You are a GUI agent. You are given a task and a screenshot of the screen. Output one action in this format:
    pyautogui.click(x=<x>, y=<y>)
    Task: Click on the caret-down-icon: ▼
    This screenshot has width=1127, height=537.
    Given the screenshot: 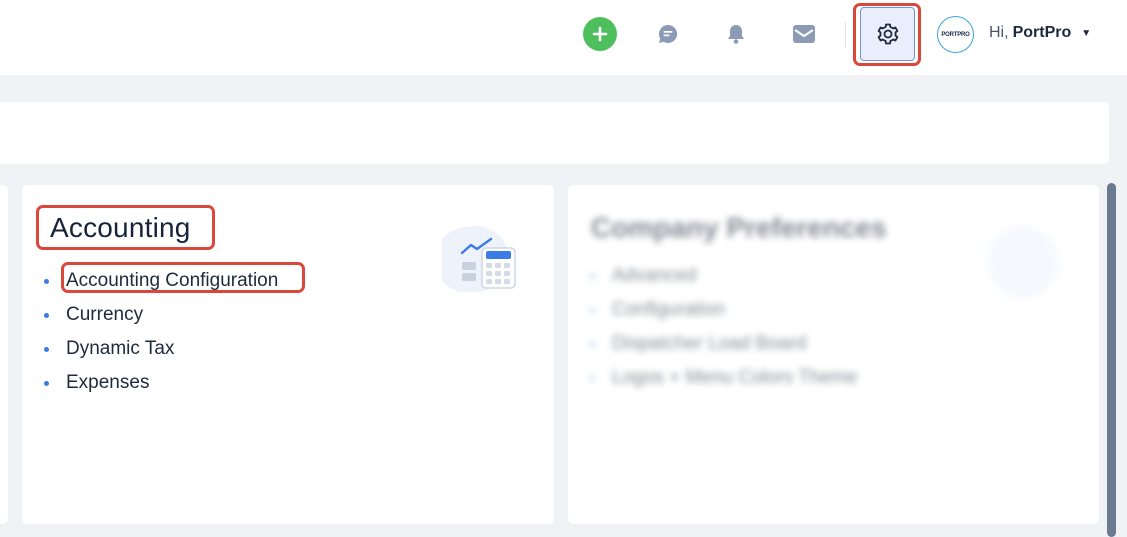 What is the action you would take?
    pyautogui.click(x=1086, y=33)
    